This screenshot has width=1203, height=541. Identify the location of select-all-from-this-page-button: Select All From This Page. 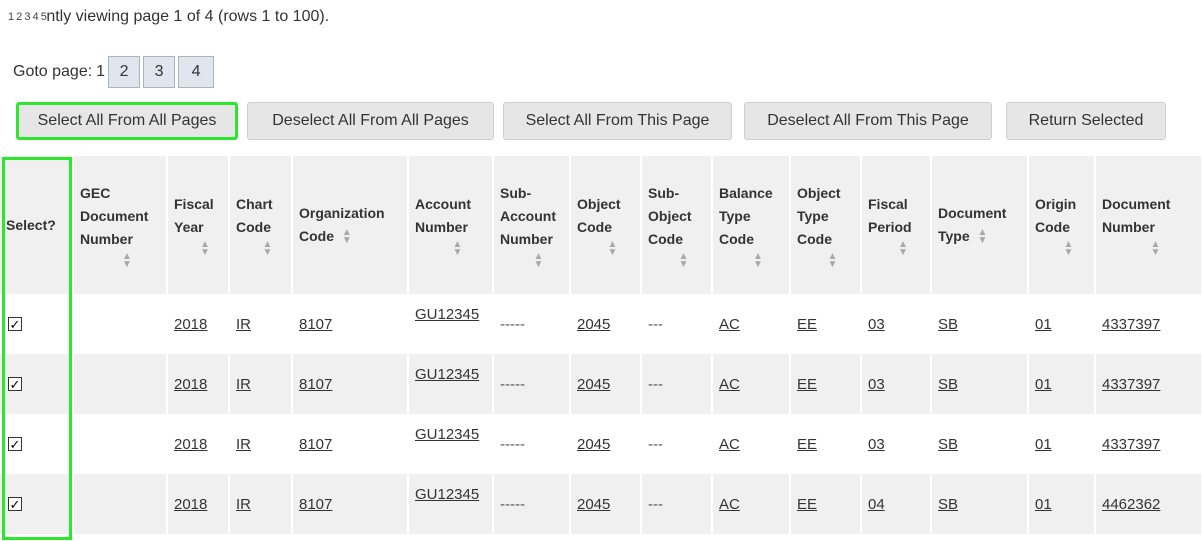
(617, 121).